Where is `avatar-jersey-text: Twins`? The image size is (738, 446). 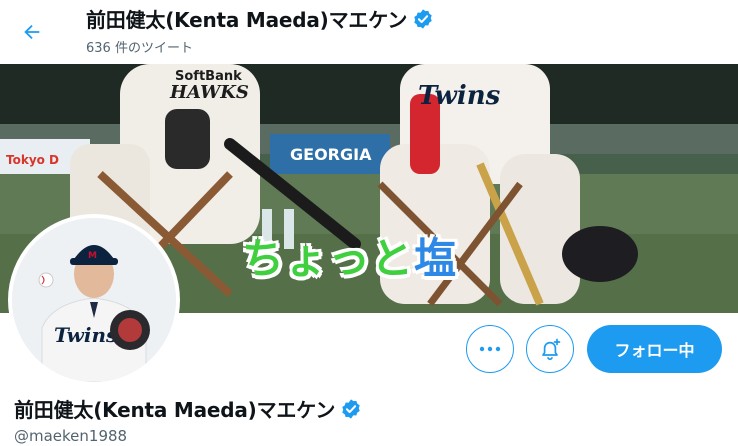 avatar-jersey-text: Twins is located at coordinates (85, 335).